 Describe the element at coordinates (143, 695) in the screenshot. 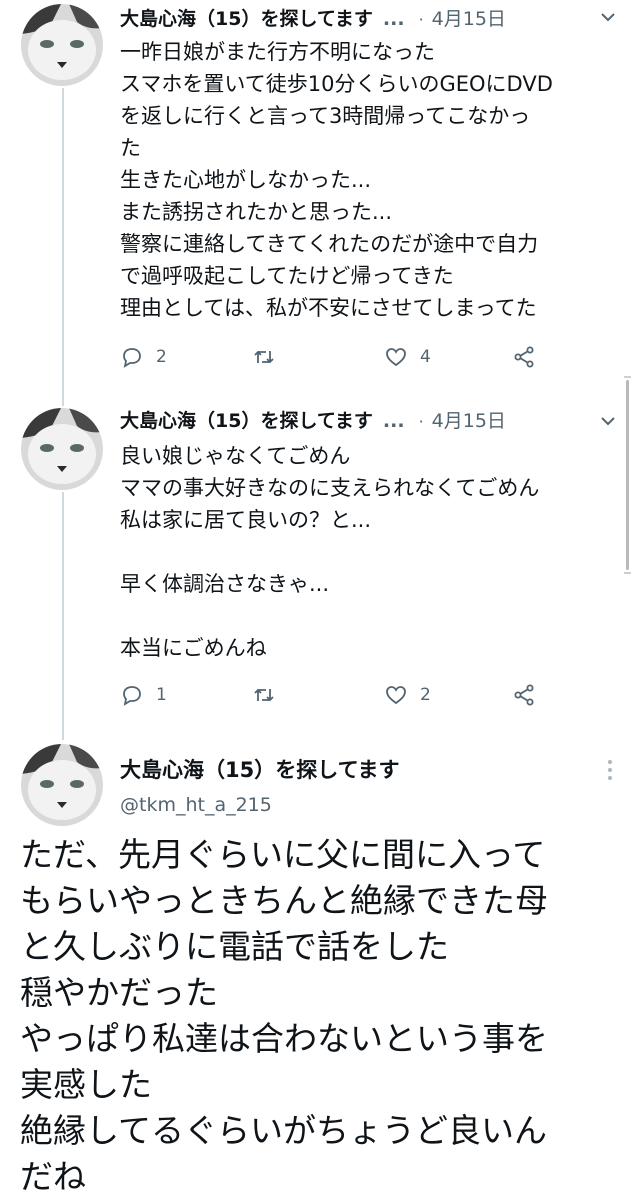

I see `reply-button: 1` at that location.